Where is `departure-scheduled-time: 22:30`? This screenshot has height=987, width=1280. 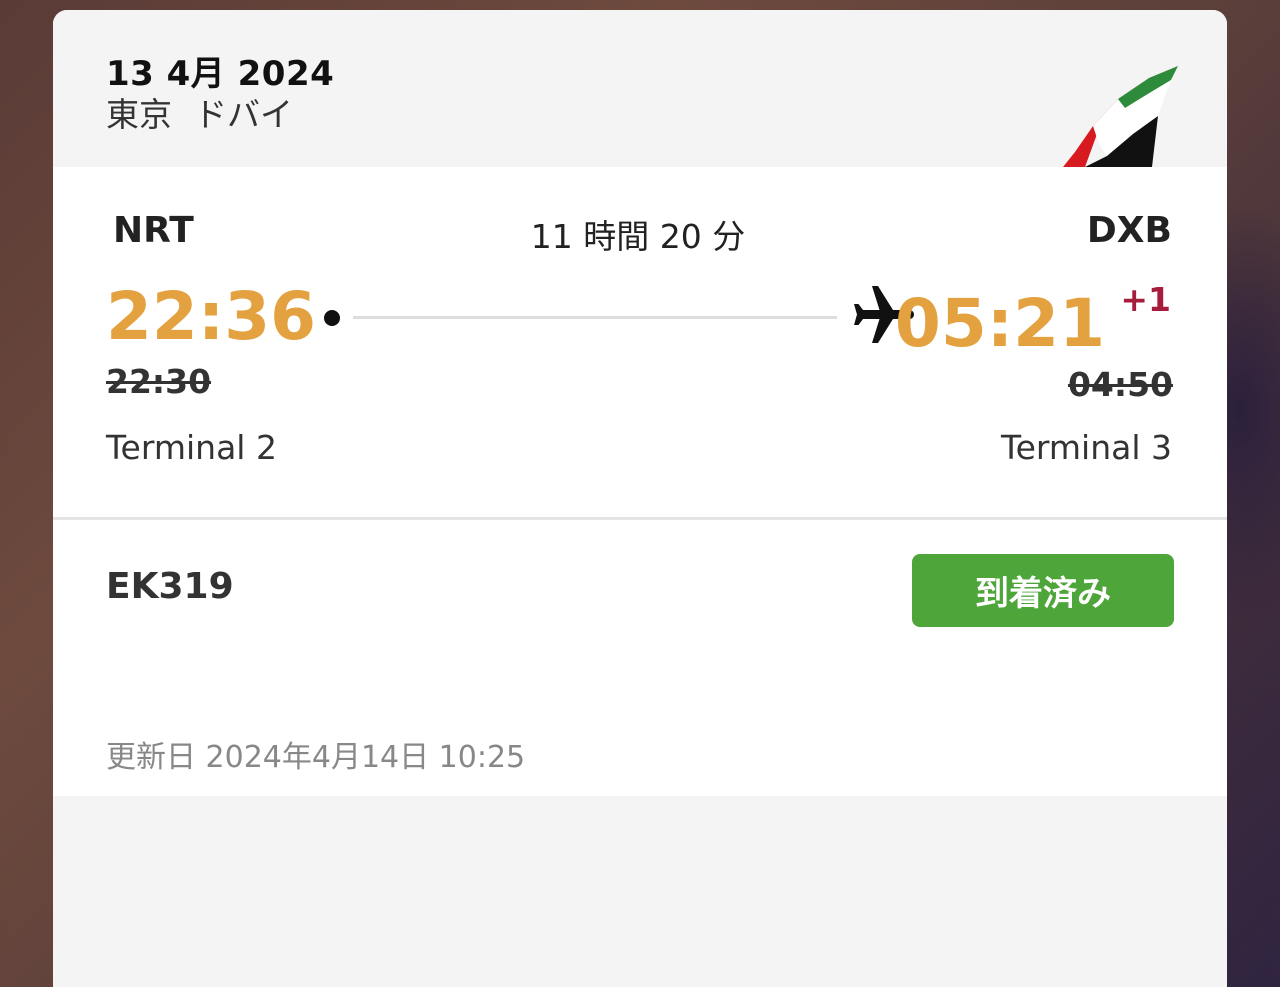 departure-scheduled-time: 22:30 is located at coordinates (159, 381).